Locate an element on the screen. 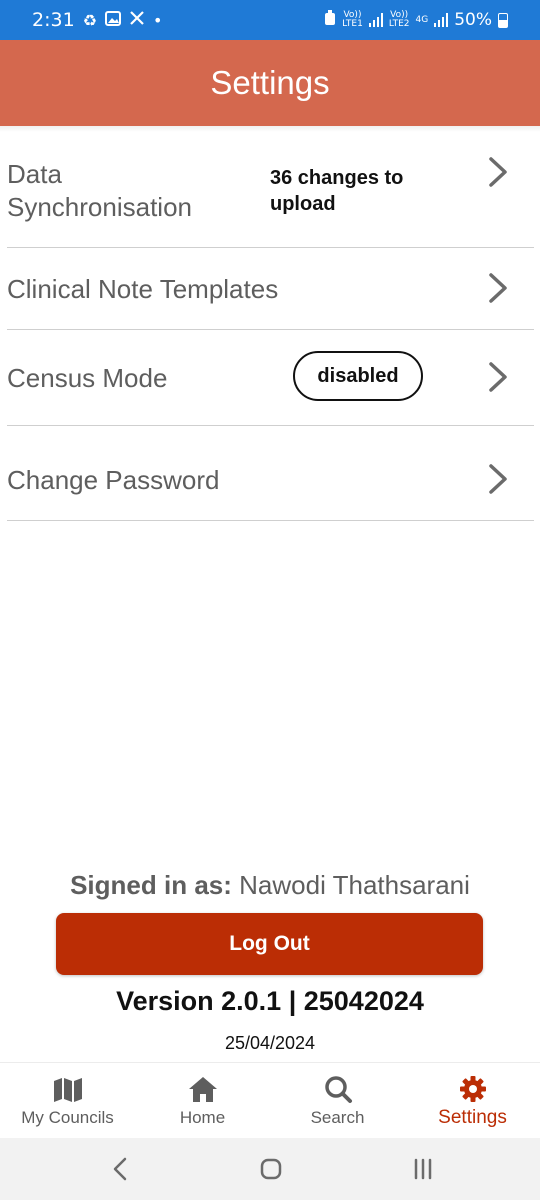 This screenshot has width=540, height=1200. gear-icon is located at coordinates (472, 1089).